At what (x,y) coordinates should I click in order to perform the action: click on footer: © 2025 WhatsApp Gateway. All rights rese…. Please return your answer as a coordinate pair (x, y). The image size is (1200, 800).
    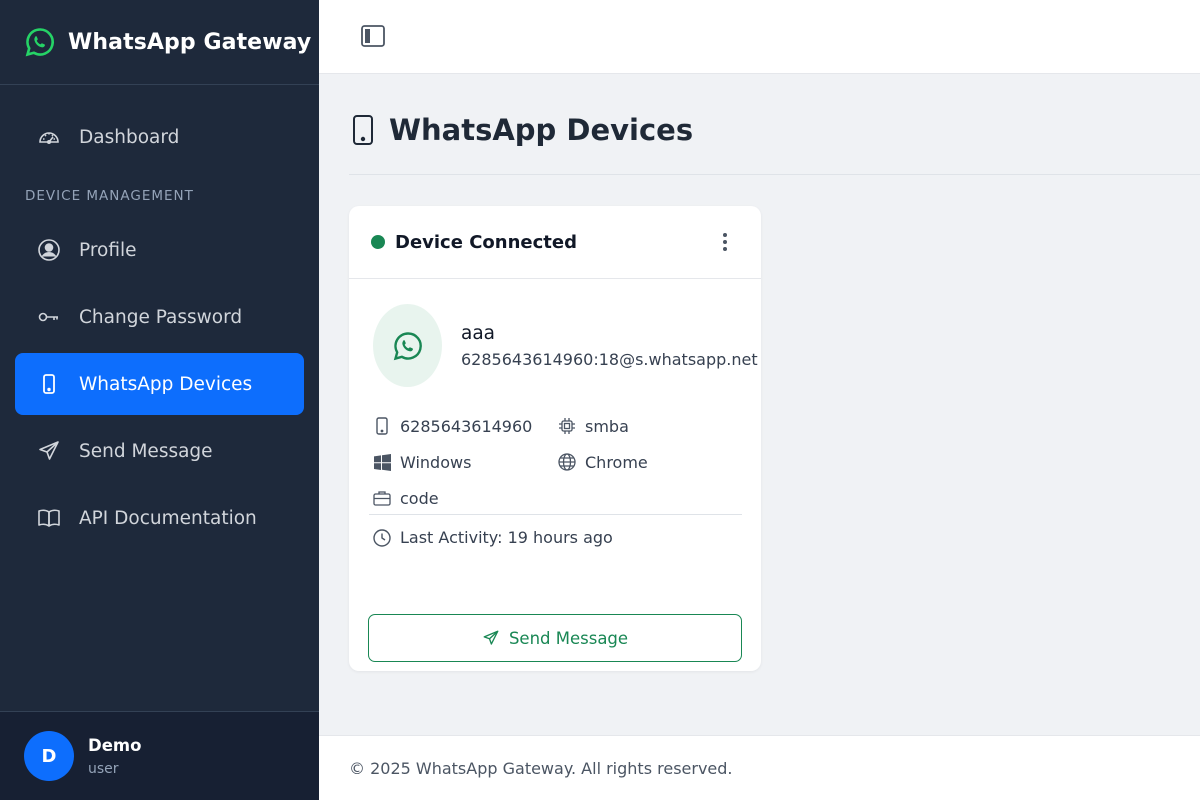
    Looking at the image, I should click on (759, 767).